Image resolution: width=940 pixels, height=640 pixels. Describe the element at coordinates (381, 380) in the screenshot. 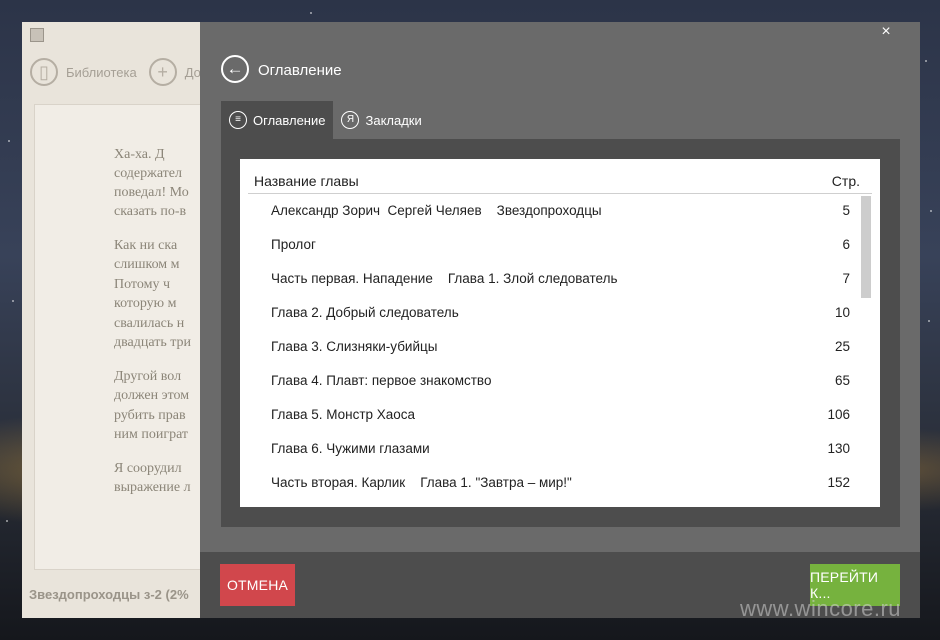

I see `chapter-title: Глава 4. Плавт: первое знакомство` at that location.